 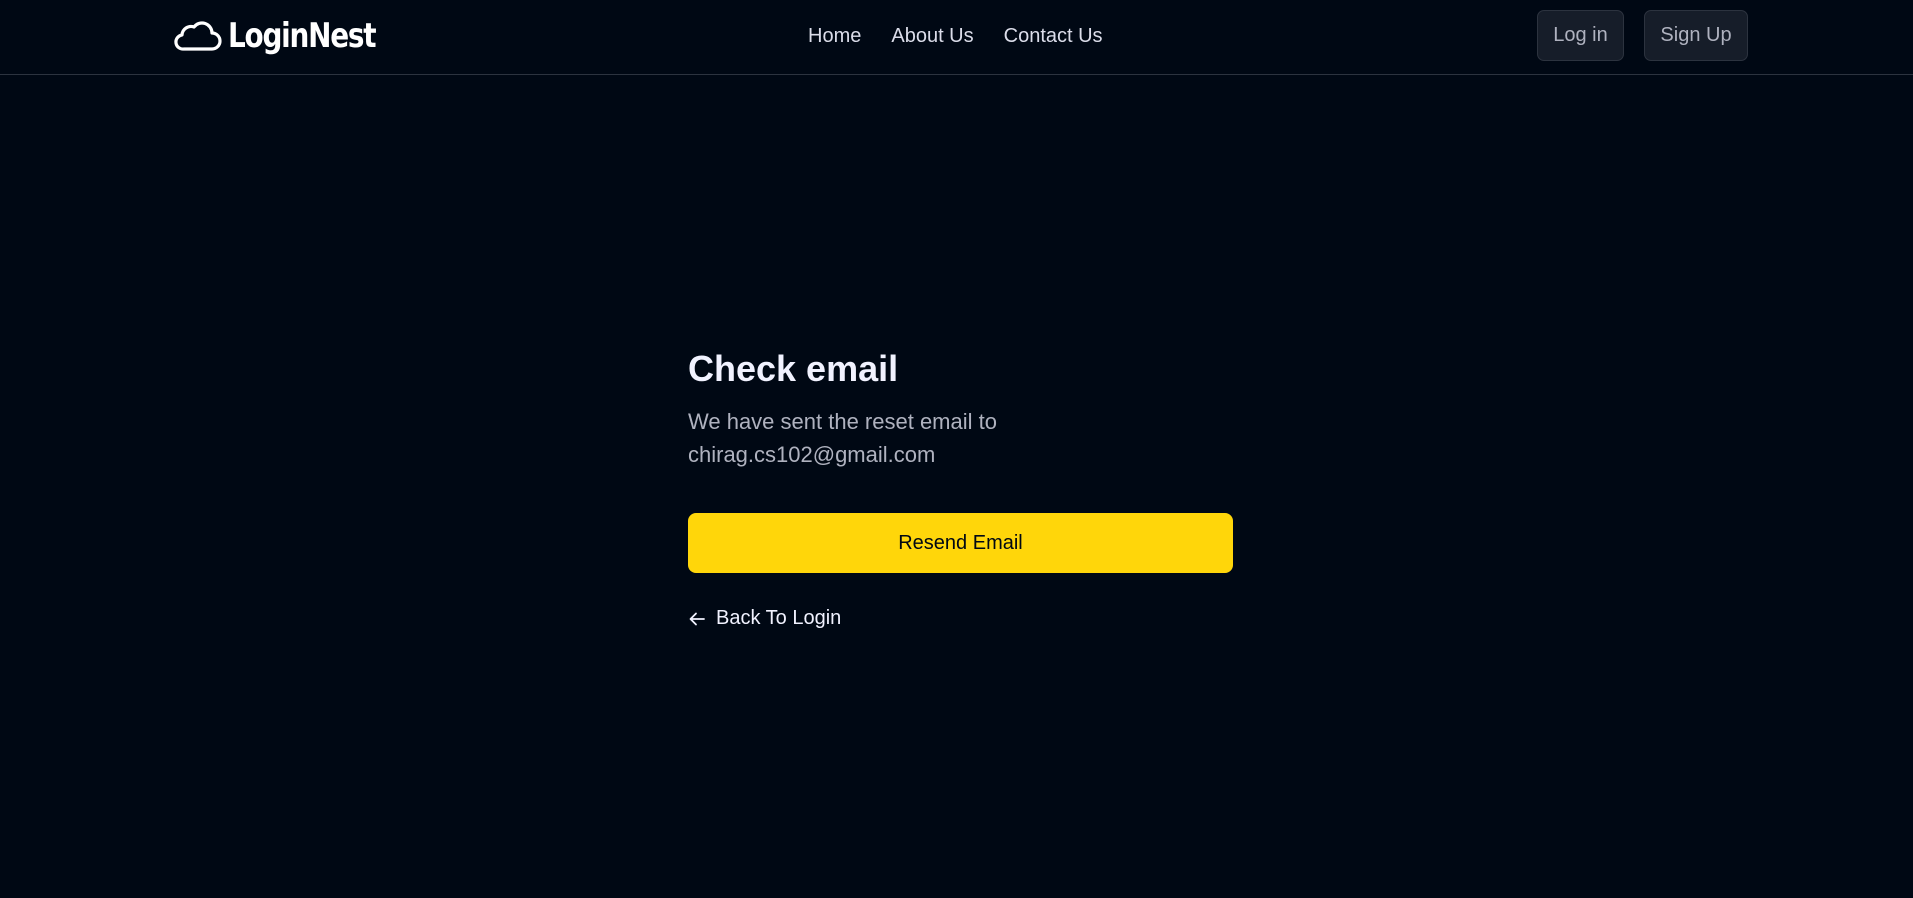 I want to click on arrow-left-icon, so click(x=697, y=619).